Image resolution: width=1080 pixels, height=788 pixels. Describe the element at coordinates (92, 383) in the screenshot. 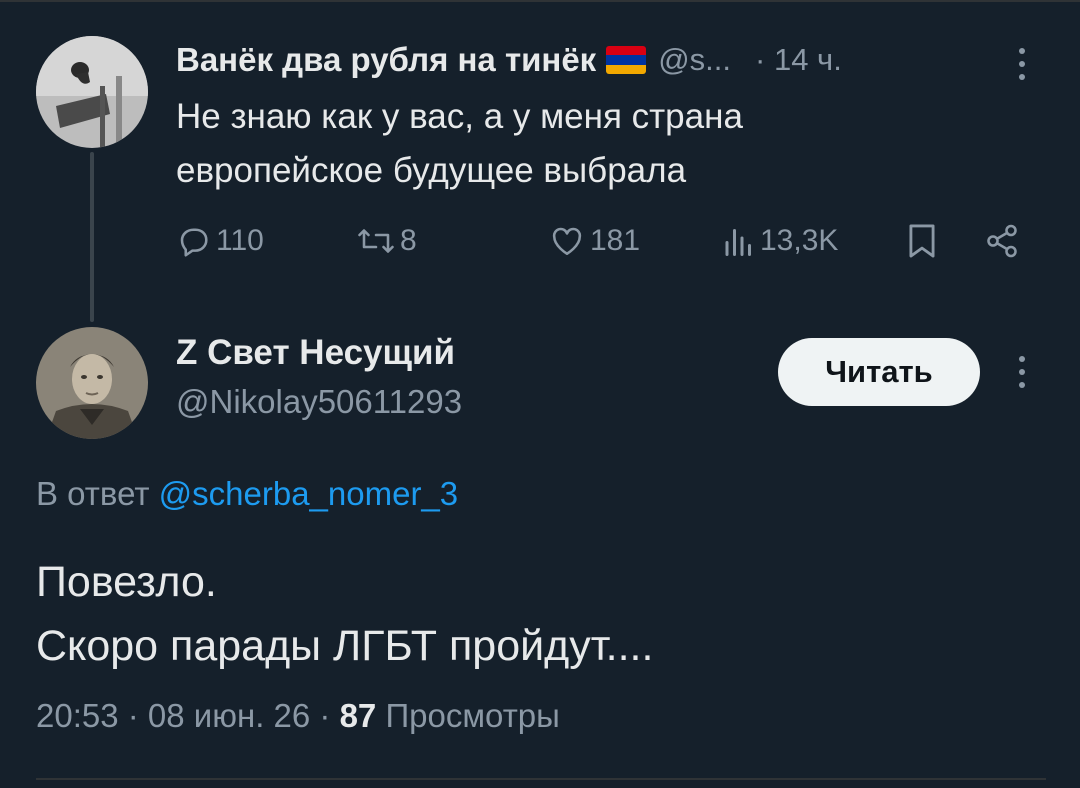

I see `author-avatar` at that location.